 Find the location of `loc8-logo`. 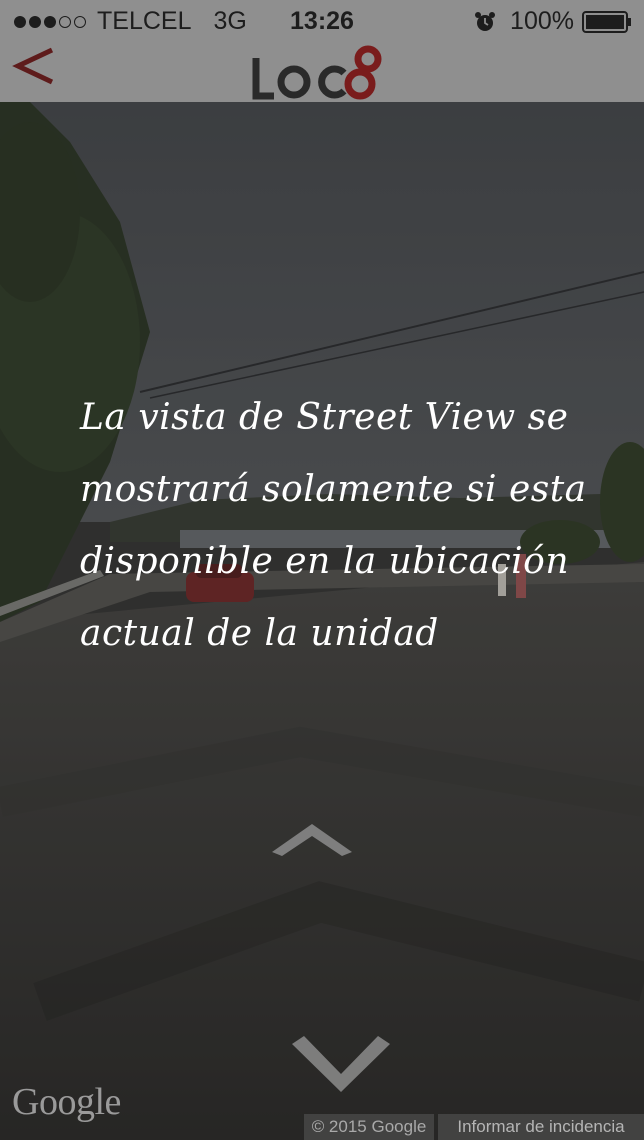

loc8-logo is located at coordinates (317, 72).